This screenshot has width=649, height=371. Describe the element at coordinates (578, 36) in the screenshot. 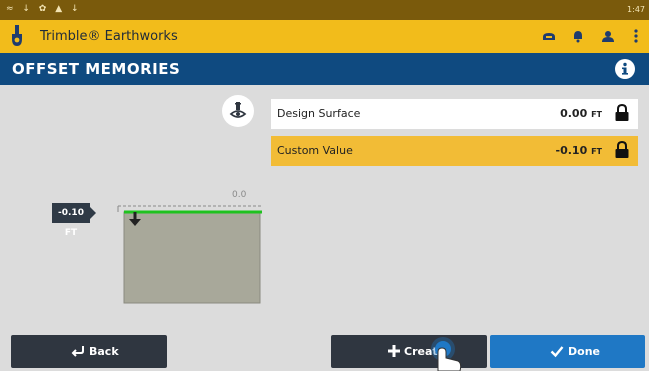

I see `bell-icon` at that location.